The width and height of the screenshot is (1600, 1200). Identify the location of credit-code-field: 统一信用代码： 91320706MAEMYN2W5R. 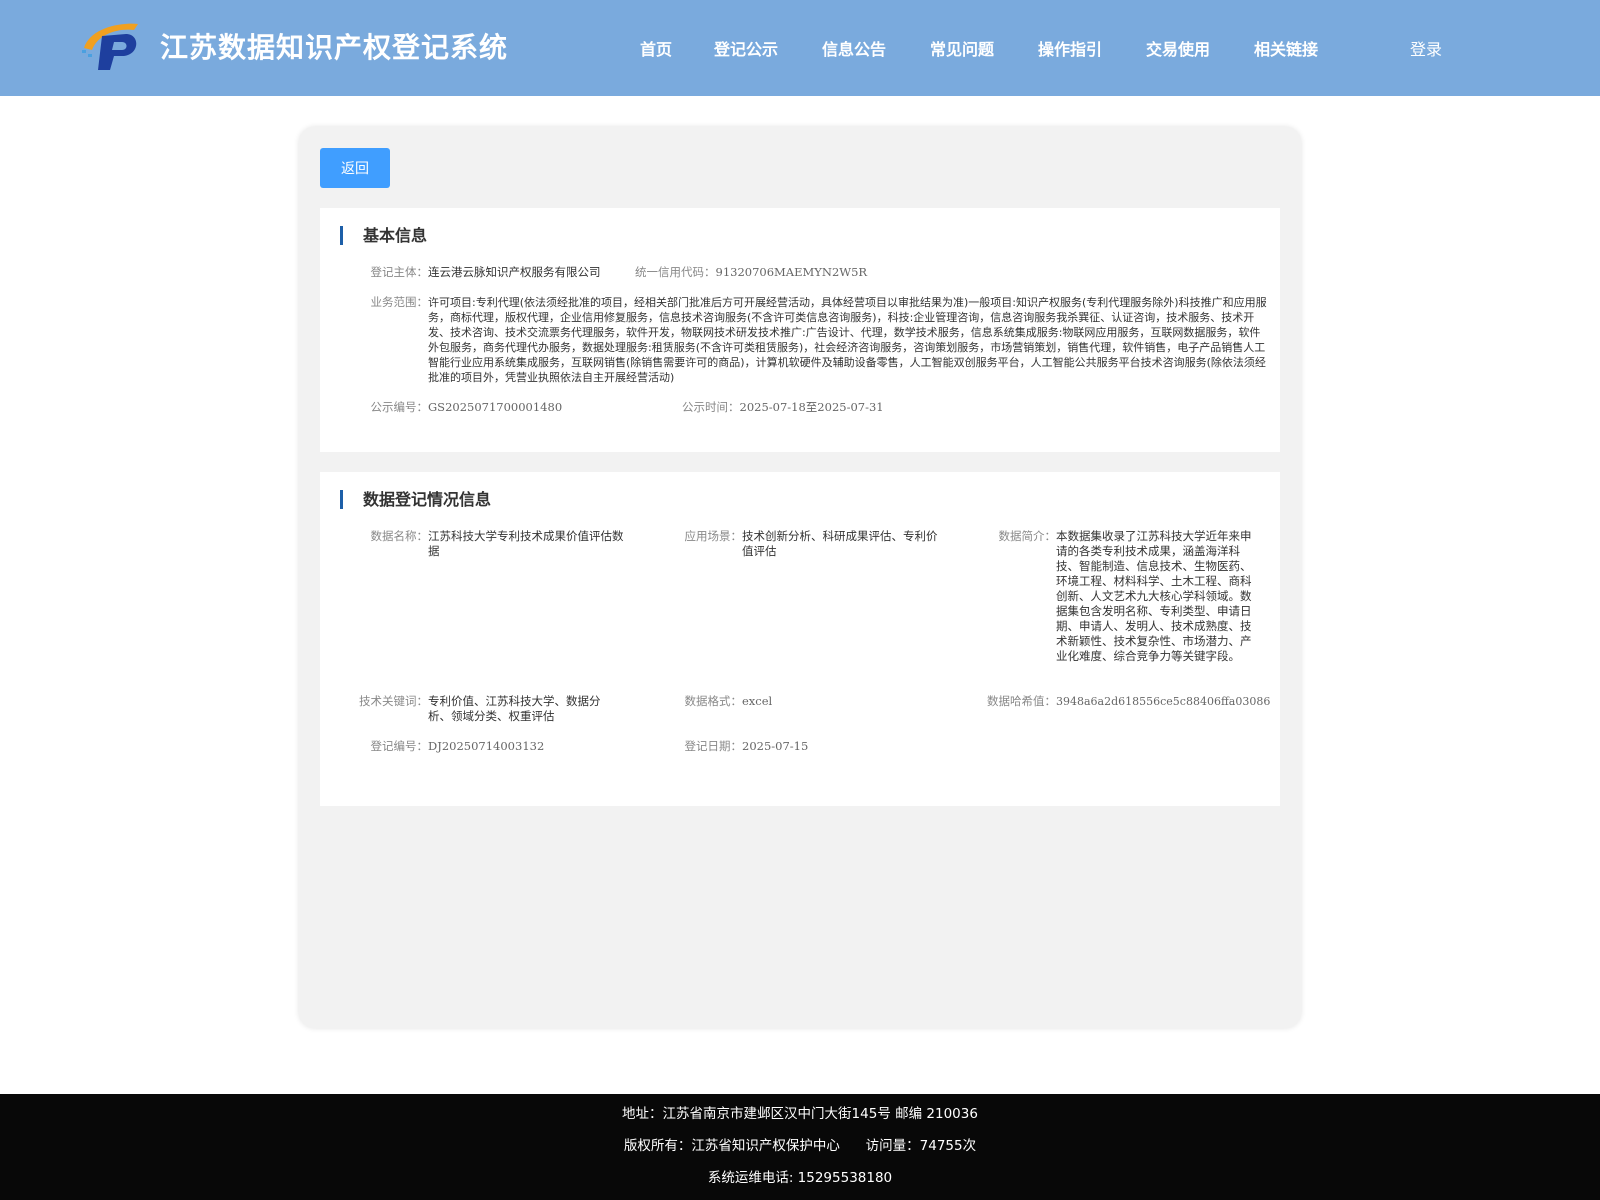
(751, 272).